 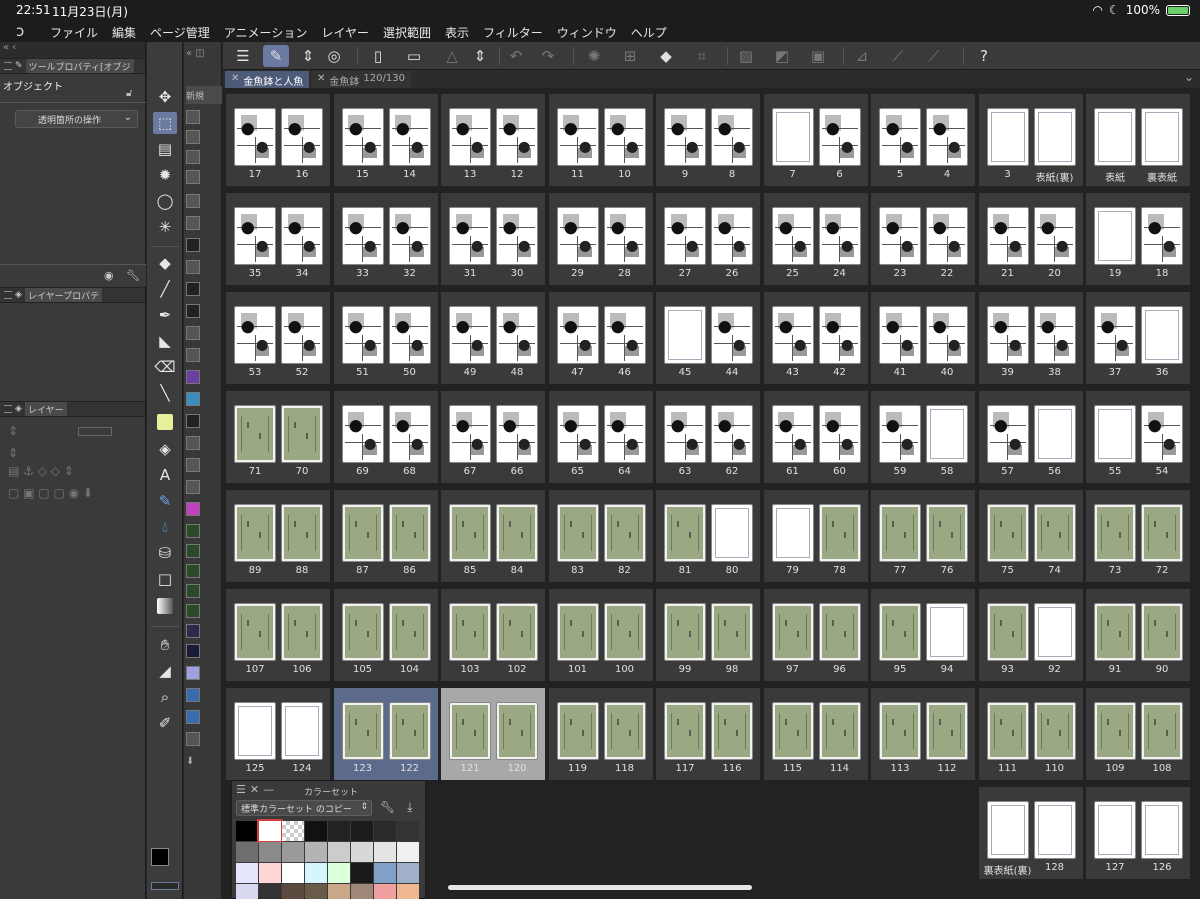 What do you see at coordinates (165, 227) in the screenshot?
I see `magic-wand-icon: ✳` at bounding box center [165, 227].